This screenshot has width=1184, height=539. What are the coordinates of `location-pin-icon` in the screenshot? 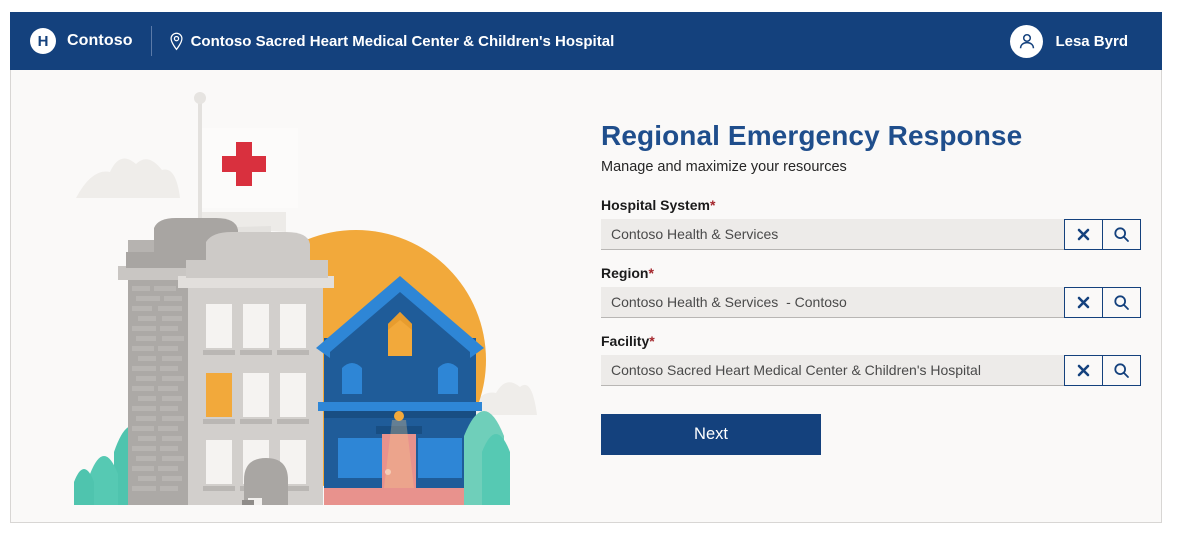 It's located at (176, 41).